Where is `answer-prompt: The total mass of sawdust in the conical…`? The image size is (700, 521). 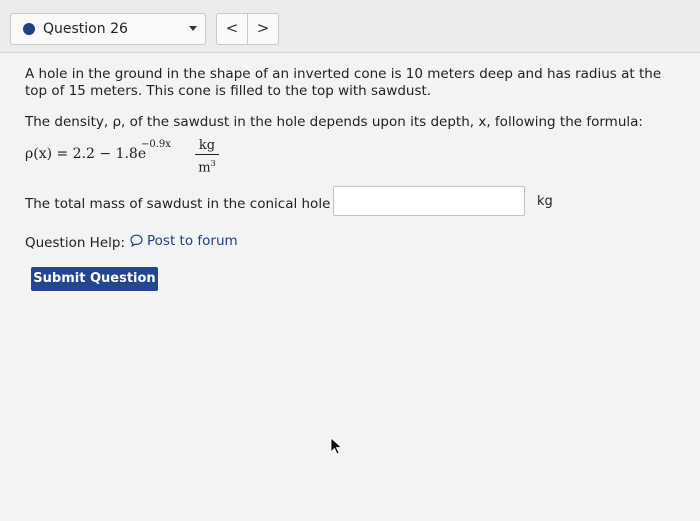
answer-prompt: The total mass of sawdust in the conical… is located at coordinates (188, 204).